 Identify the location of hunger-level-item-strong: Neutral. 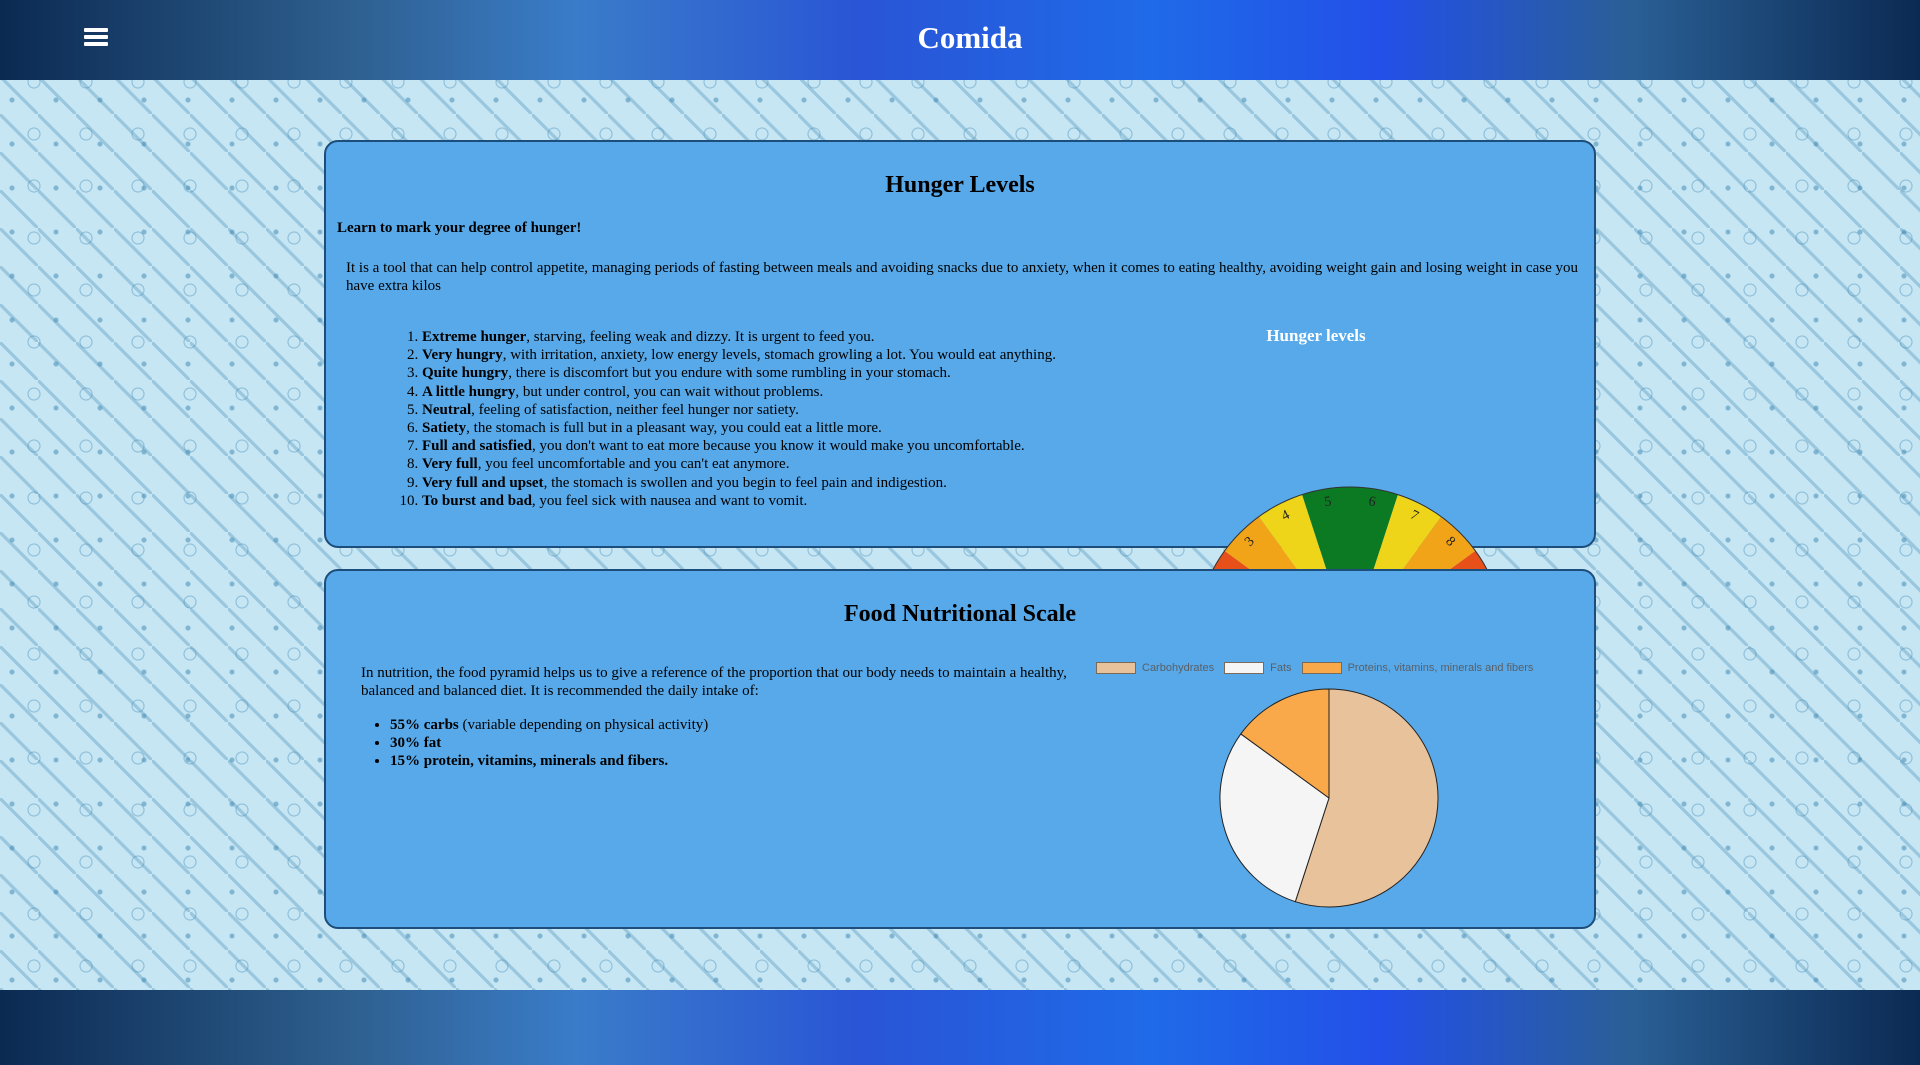
(447, 409).